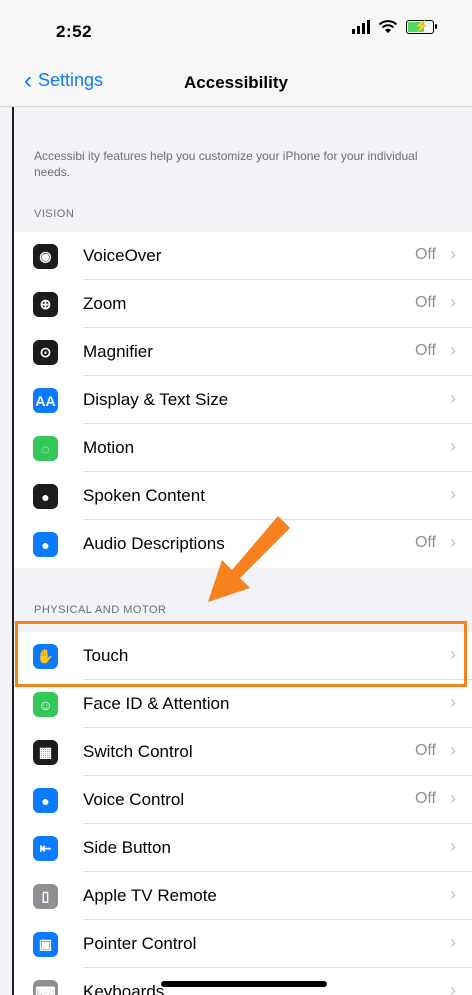 This screenshot has width=472, height=995. What do you see at coordinates (118, 351) in the screenshot?
I see `list-item-label: Magnifier` at bounding box center [118, 351].